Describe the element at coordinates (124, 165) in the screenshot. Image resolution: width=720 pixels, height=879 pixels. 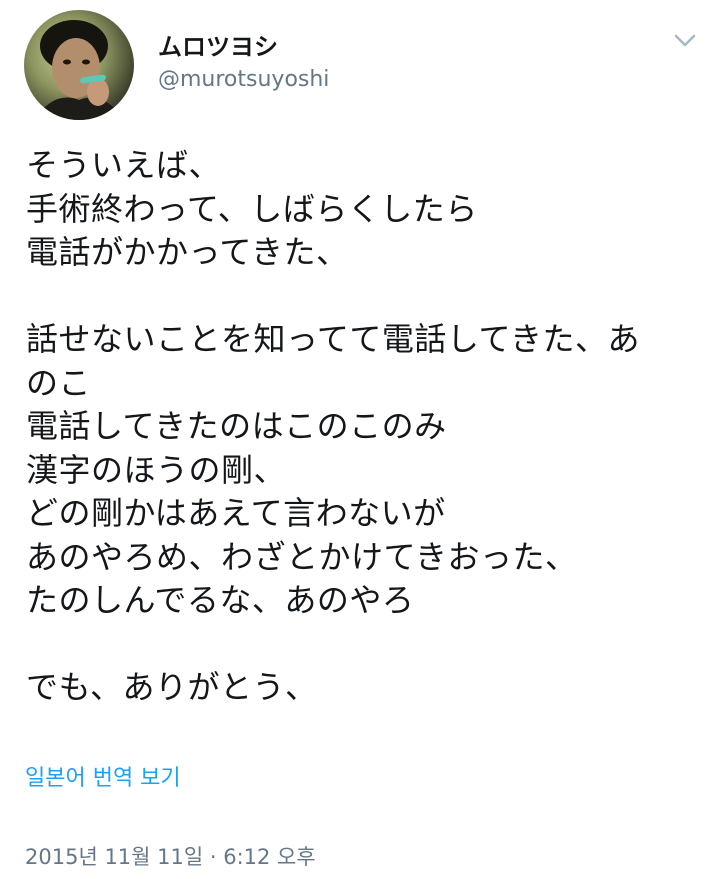
I see `tweet-line: そういえば、` at that location.